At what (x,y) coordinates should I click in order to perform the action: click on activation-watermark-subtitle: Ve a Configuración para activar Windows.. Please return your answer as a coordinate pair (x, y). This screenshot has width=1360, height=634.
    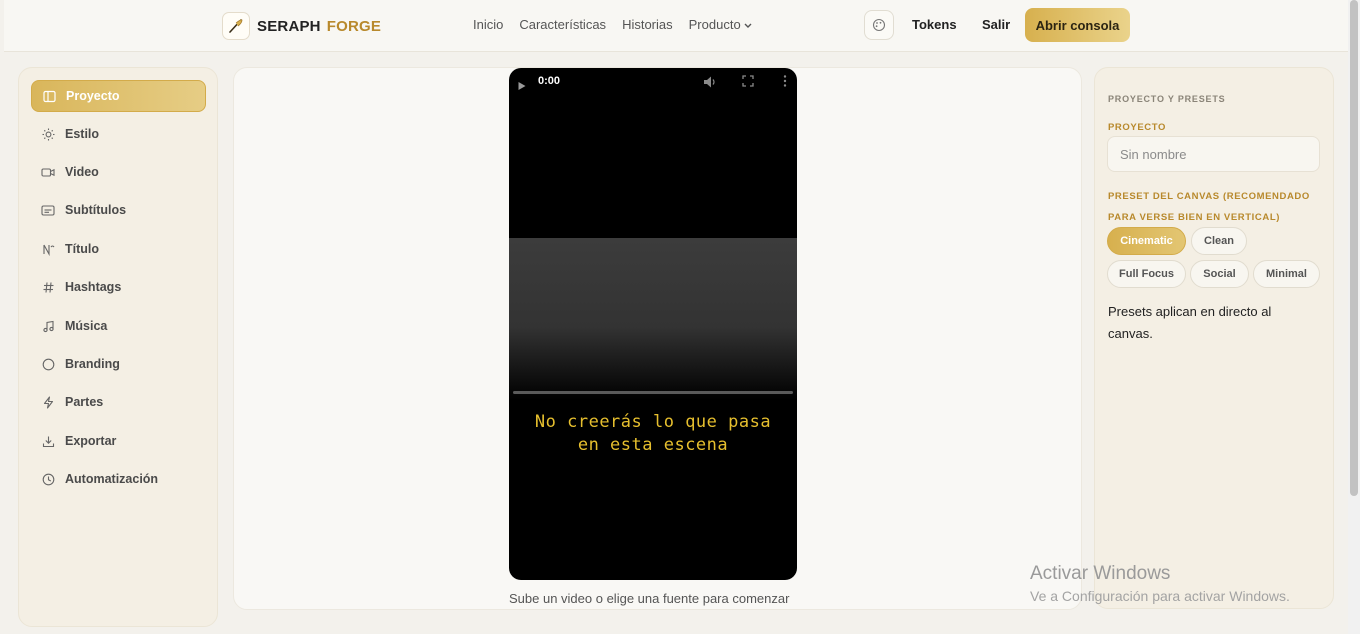
    Looking at the image, I should click on (1160, 596).